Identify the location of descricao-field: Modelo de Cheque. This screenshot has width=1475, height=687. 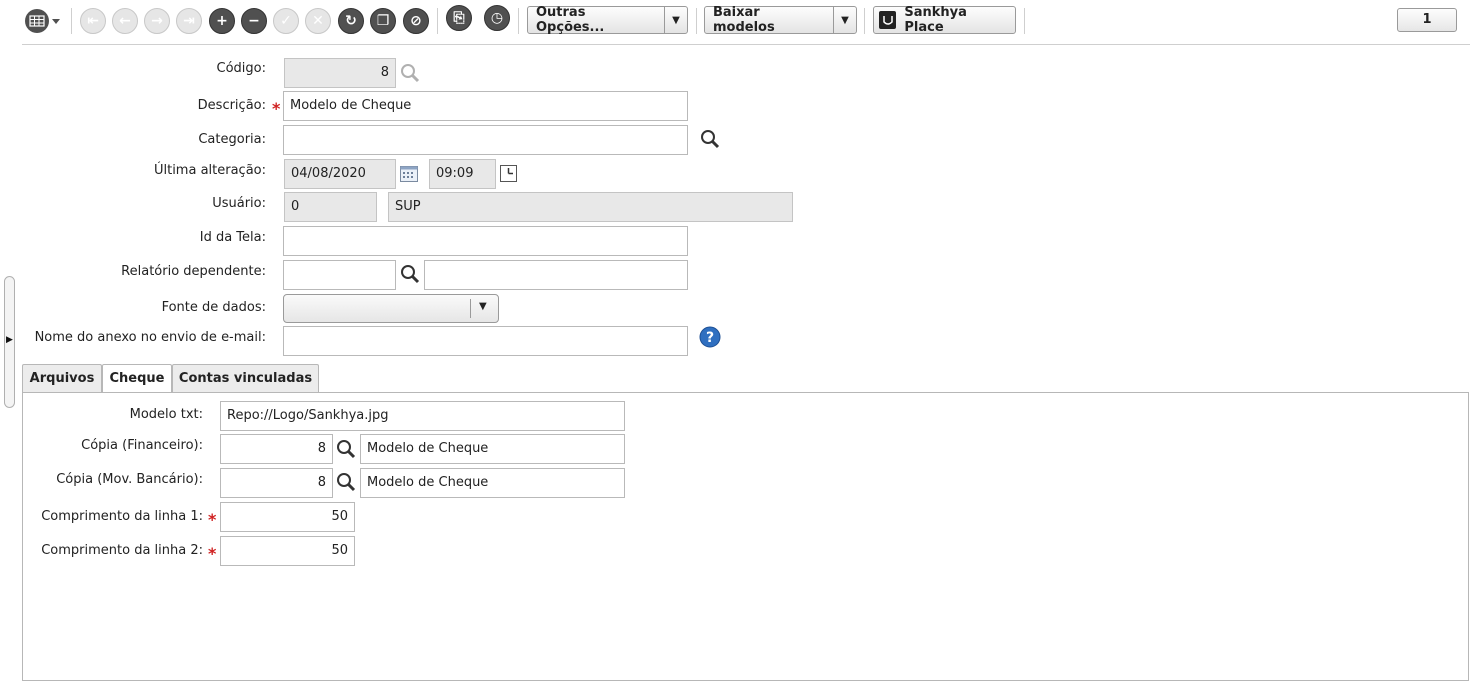
(485, 106).